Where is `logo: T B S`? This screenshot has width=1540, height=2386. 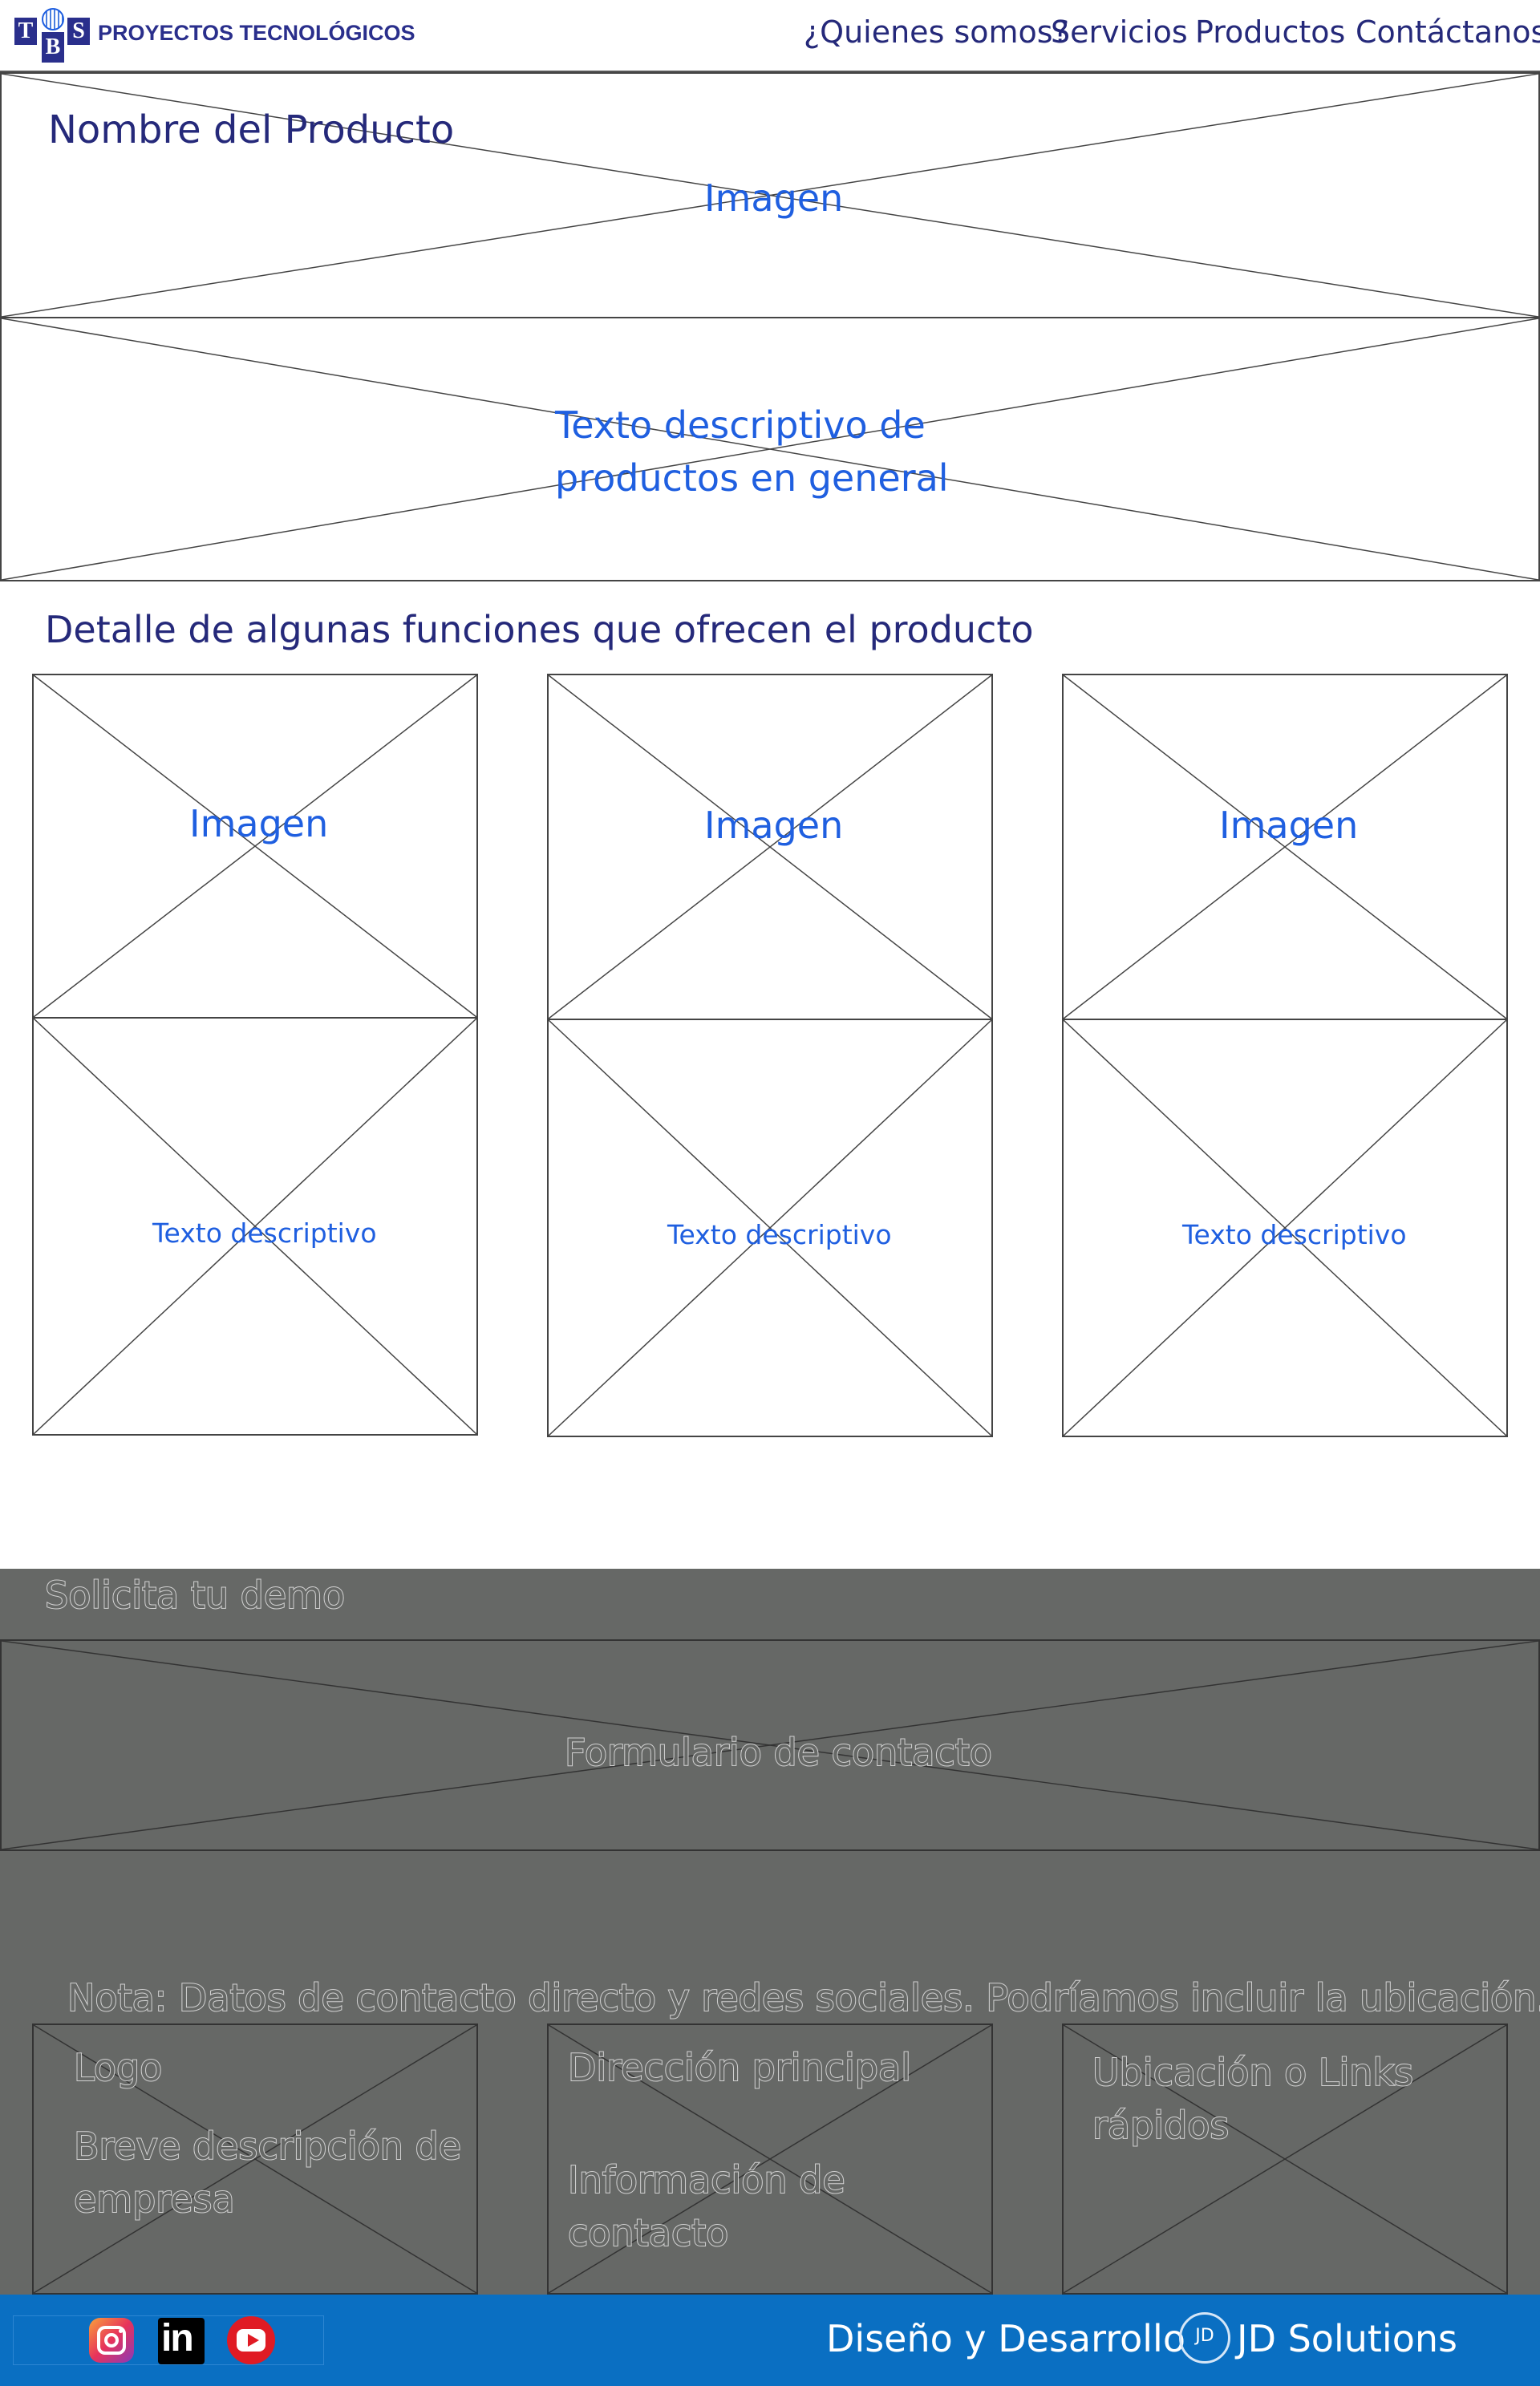
logo: T B S is located at coordinates (52, 37).